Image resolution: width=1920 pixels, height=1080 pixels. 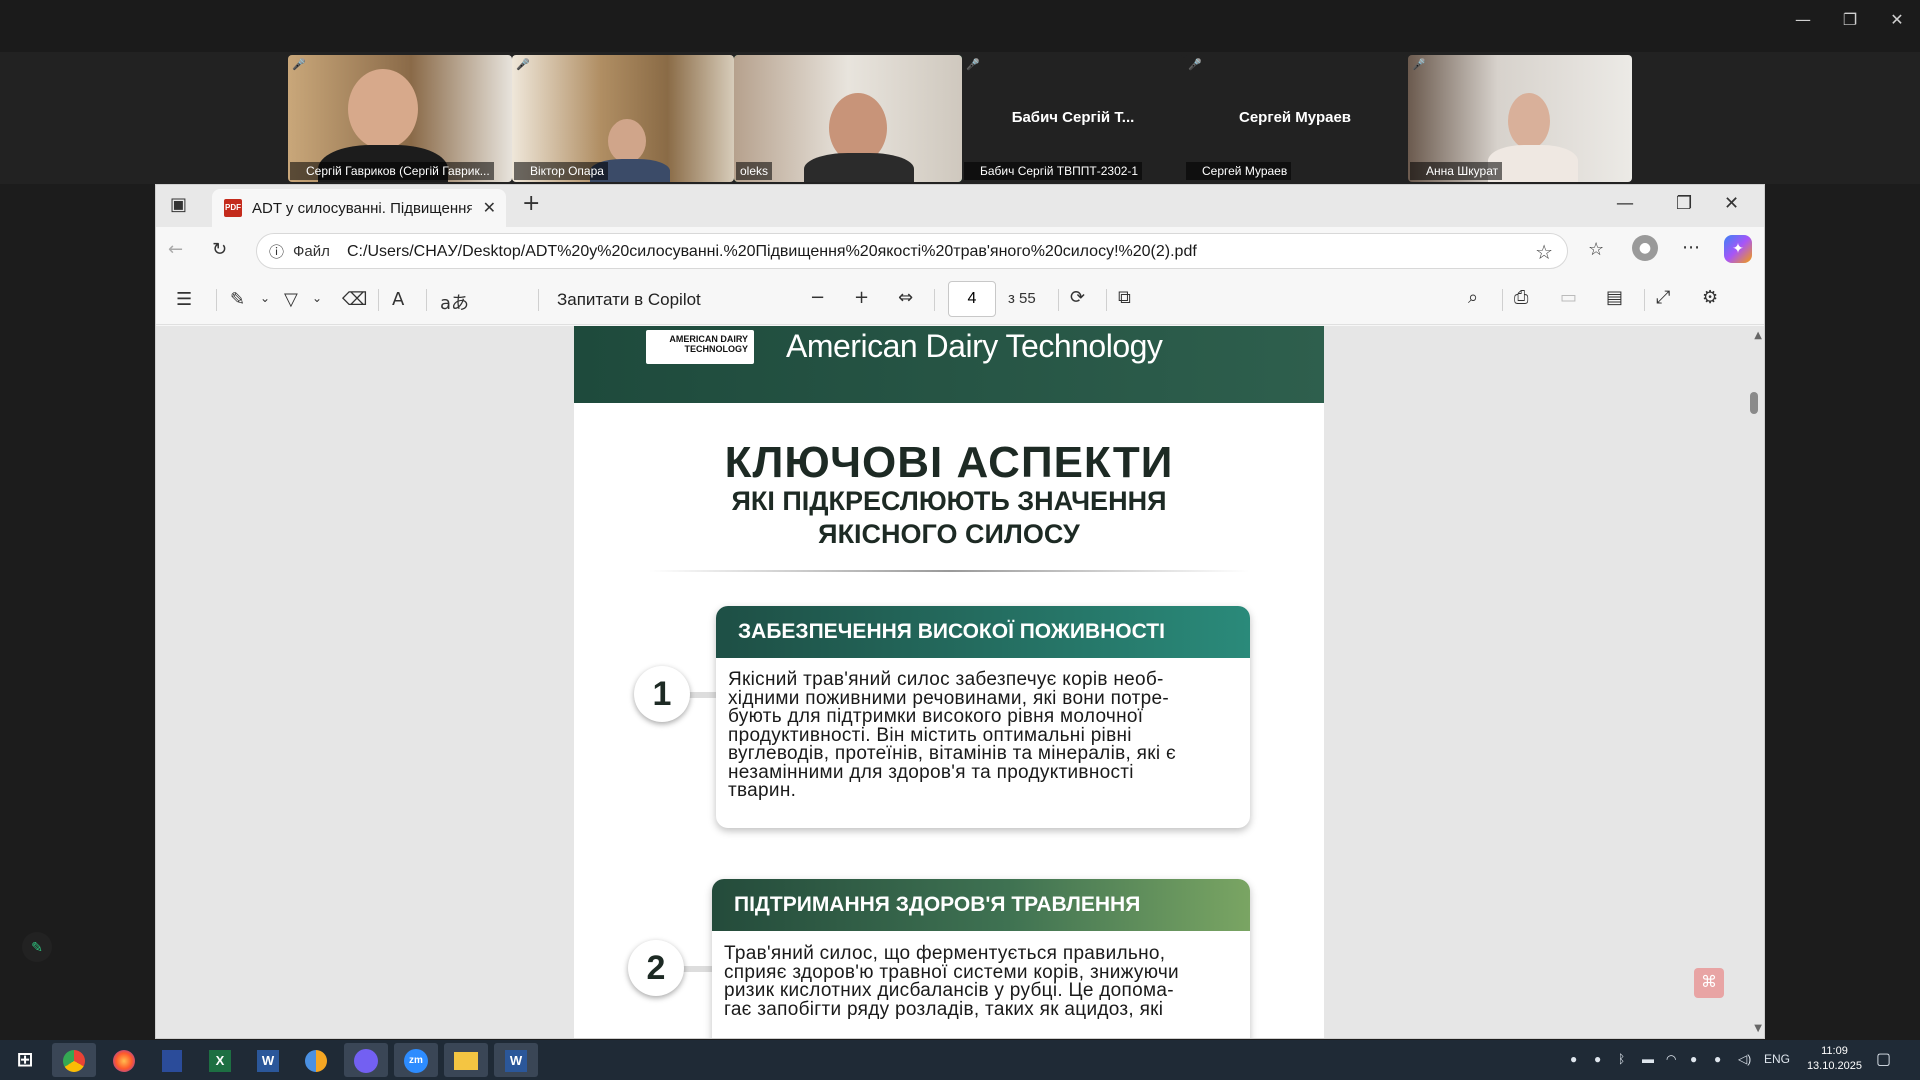 I want to click on scroll-thumb, so click(x=1754, y=403).